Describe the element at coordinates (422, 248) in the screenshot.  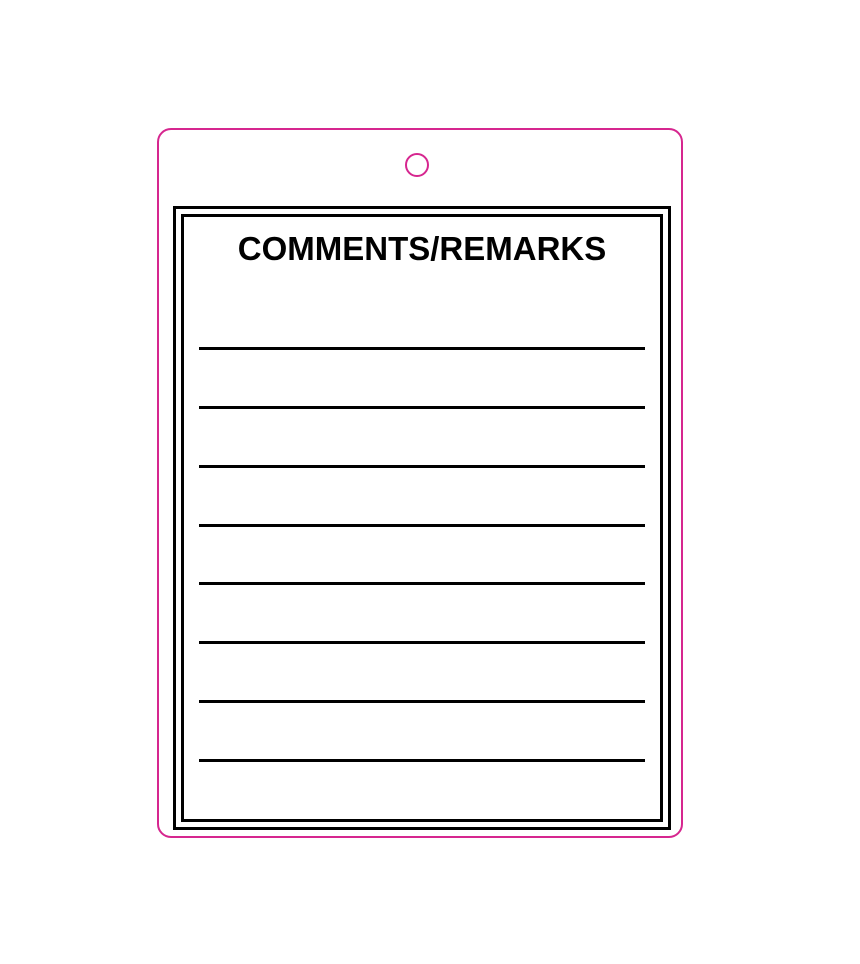
I see `form-title: COMMENTS/REMARKS` at that location.